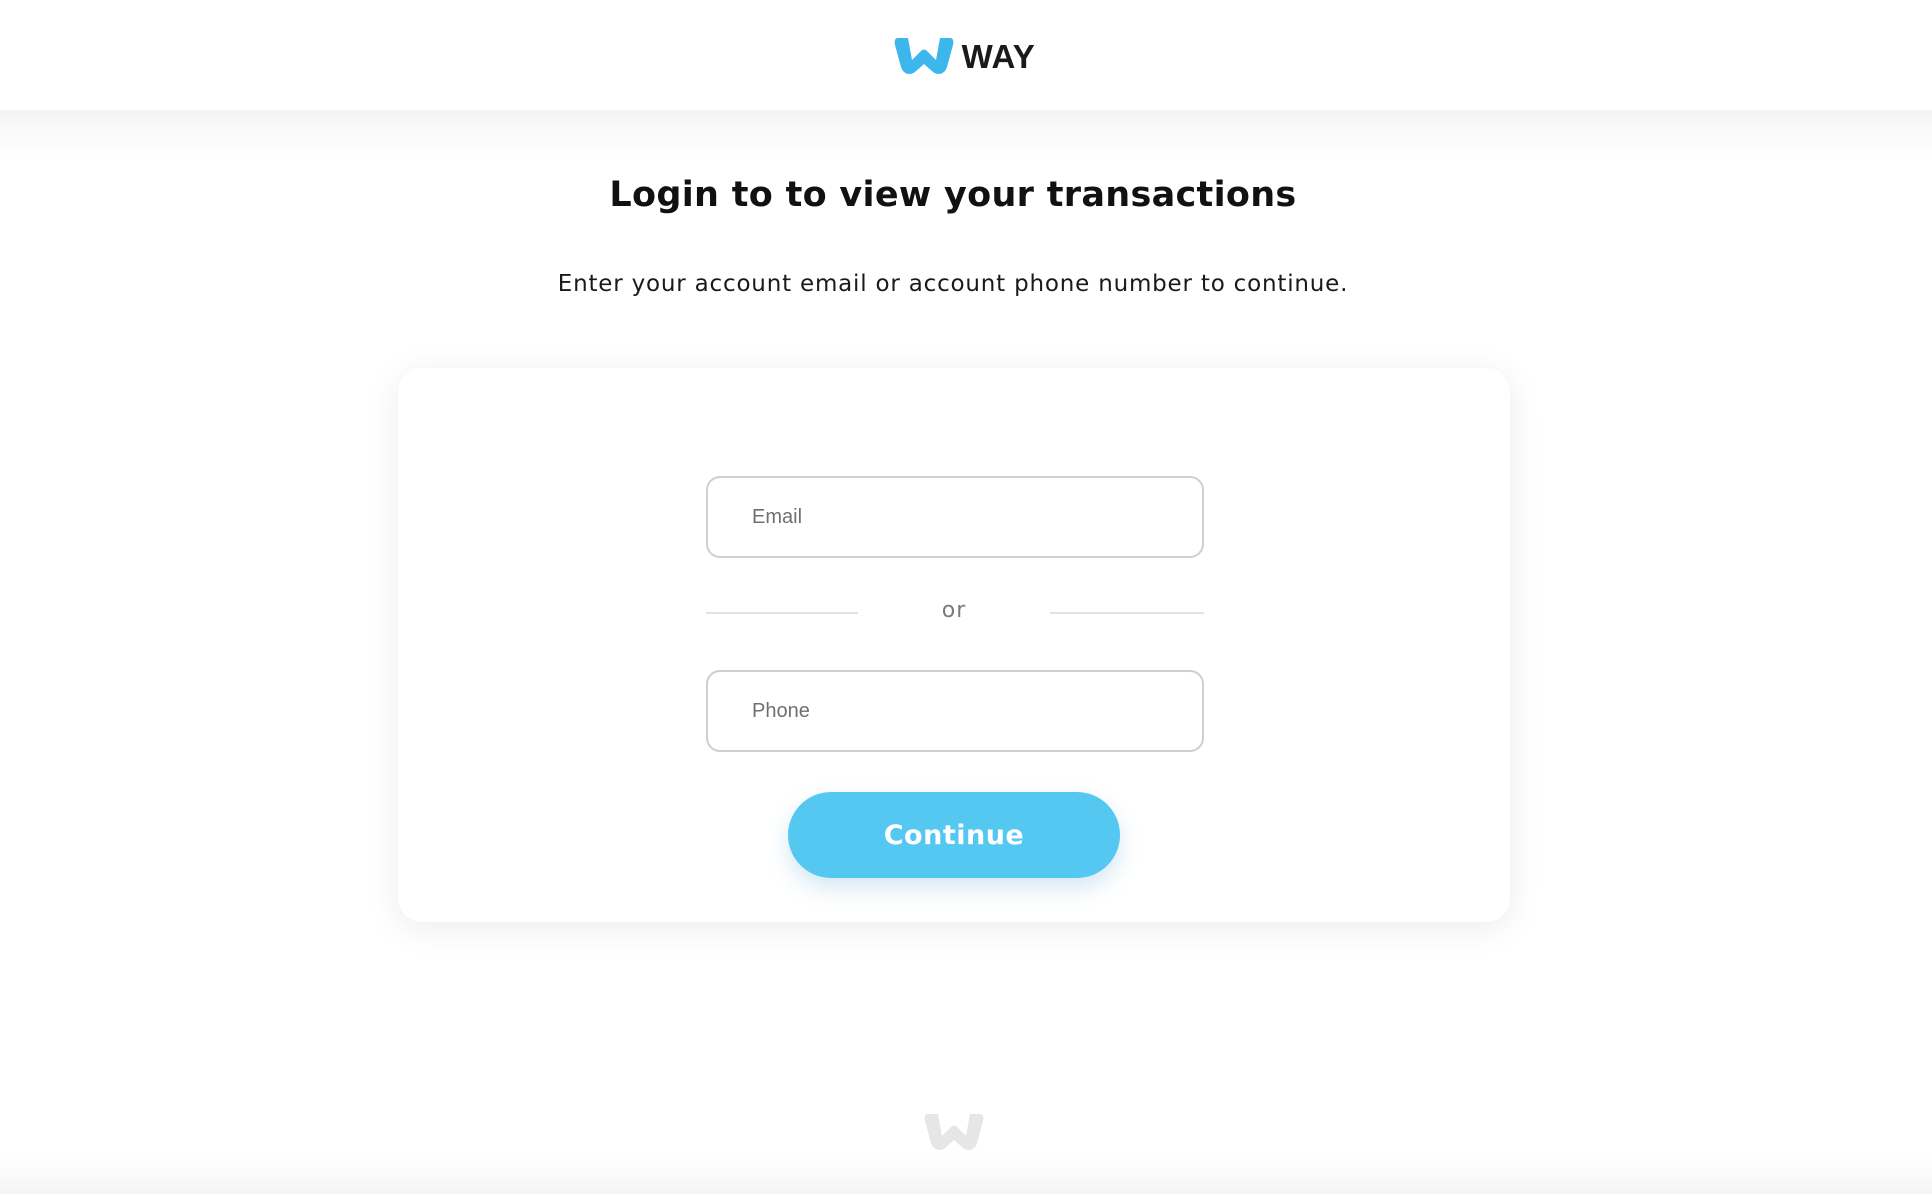 The height and width of the screenshot is (1194, 1932). I want to click on divider-or-label: or, so click(954, 610).